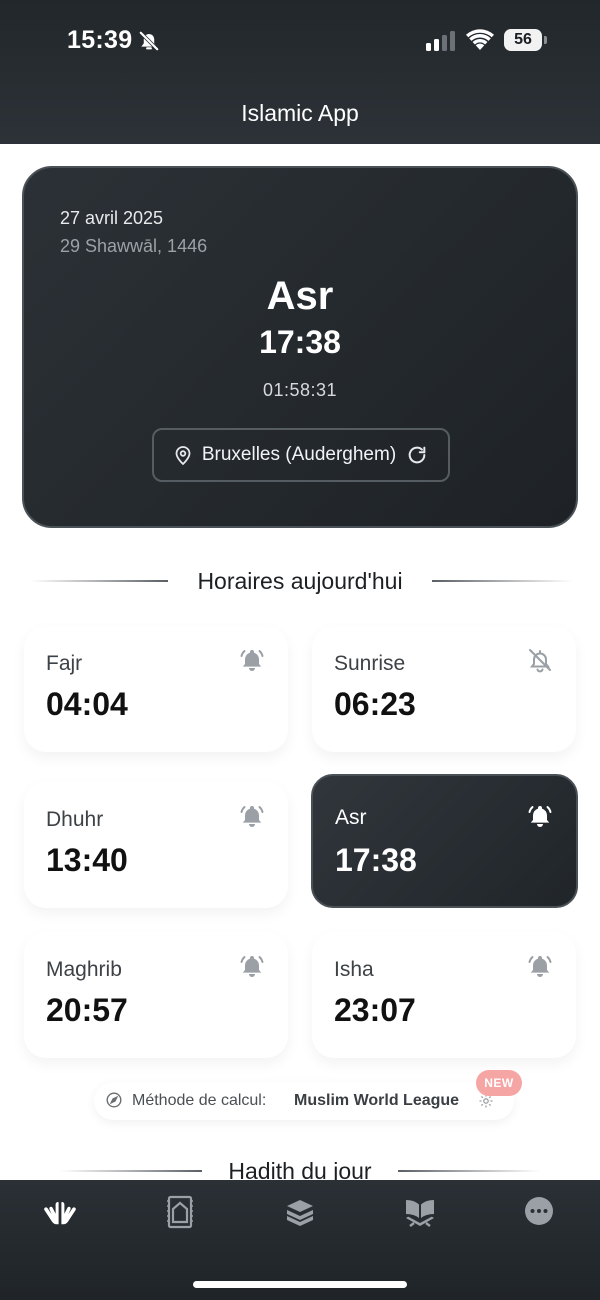 The image size is (600, 1300). I want to click on status-time: 15:39, so click(100, 40).